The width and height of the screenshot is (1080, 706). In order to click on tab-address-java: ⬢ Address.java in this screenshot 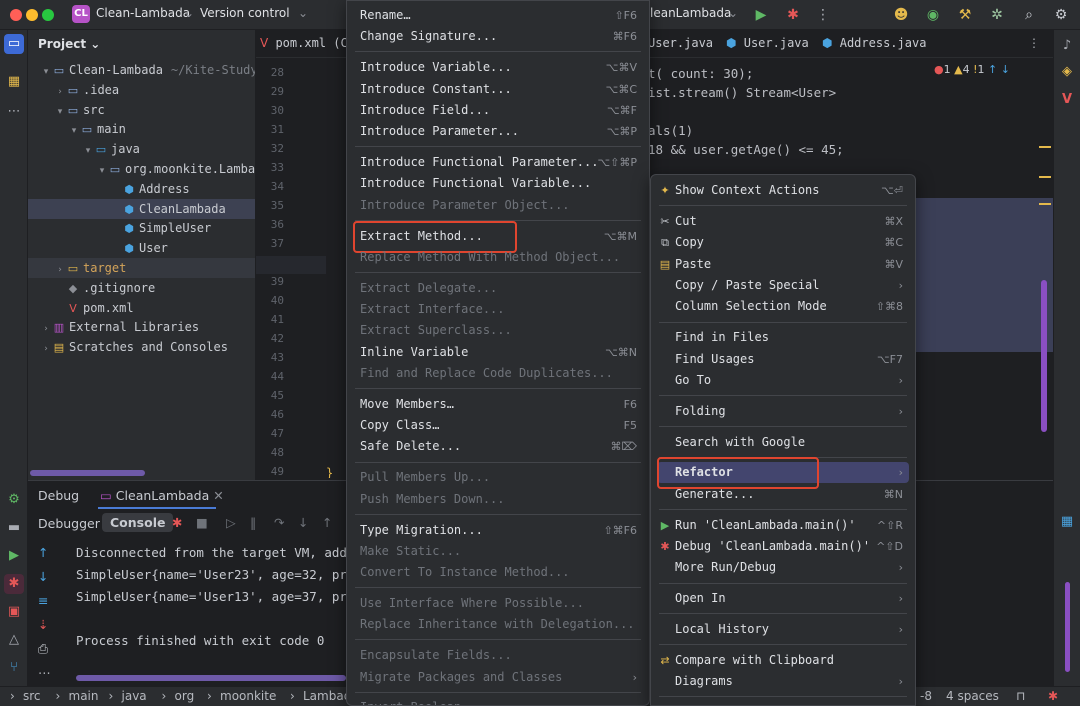, I will do `click(874, 43)`.